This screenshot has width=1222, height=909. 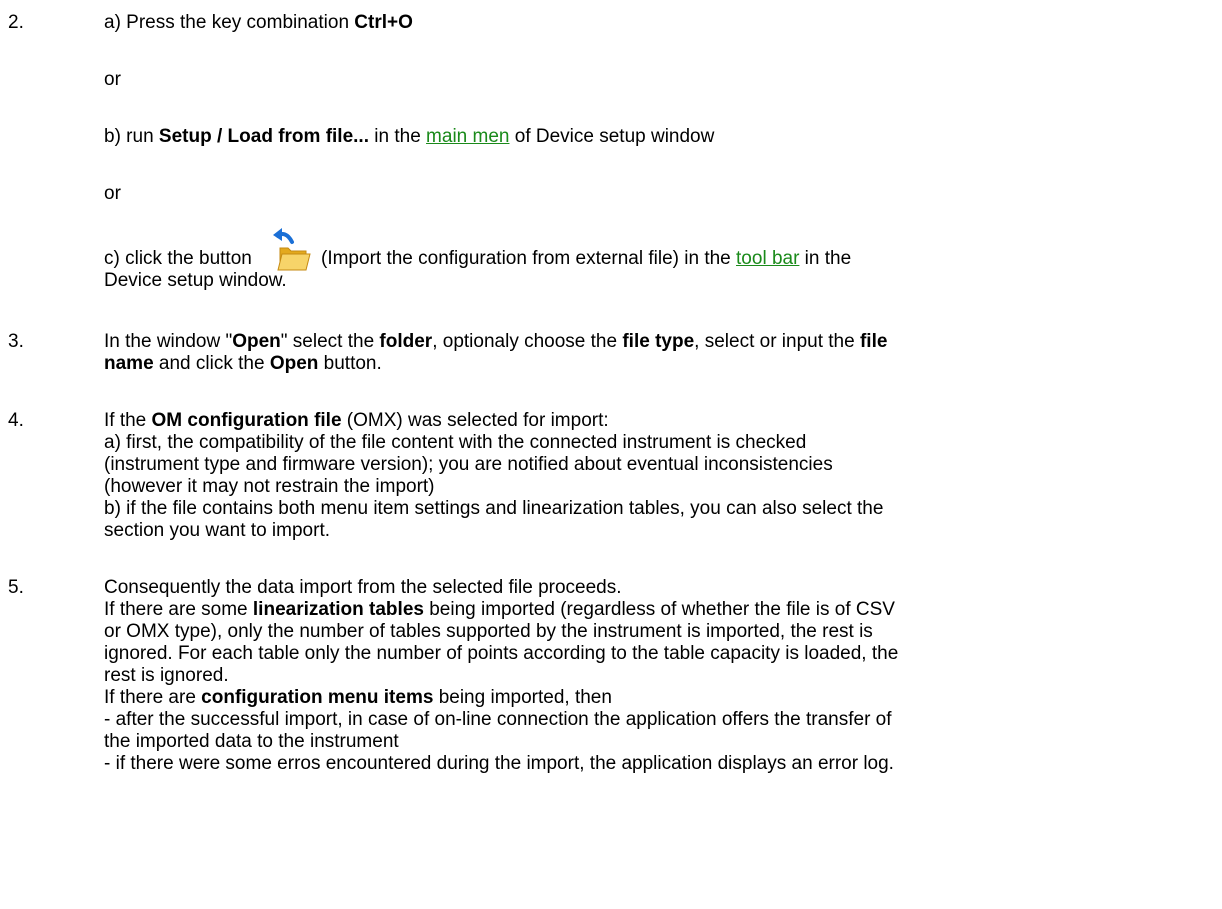 What do you see at coordinates (16, 22) in the screenshot?
I see `step-number: 2.` at bounding box center [16, 22].